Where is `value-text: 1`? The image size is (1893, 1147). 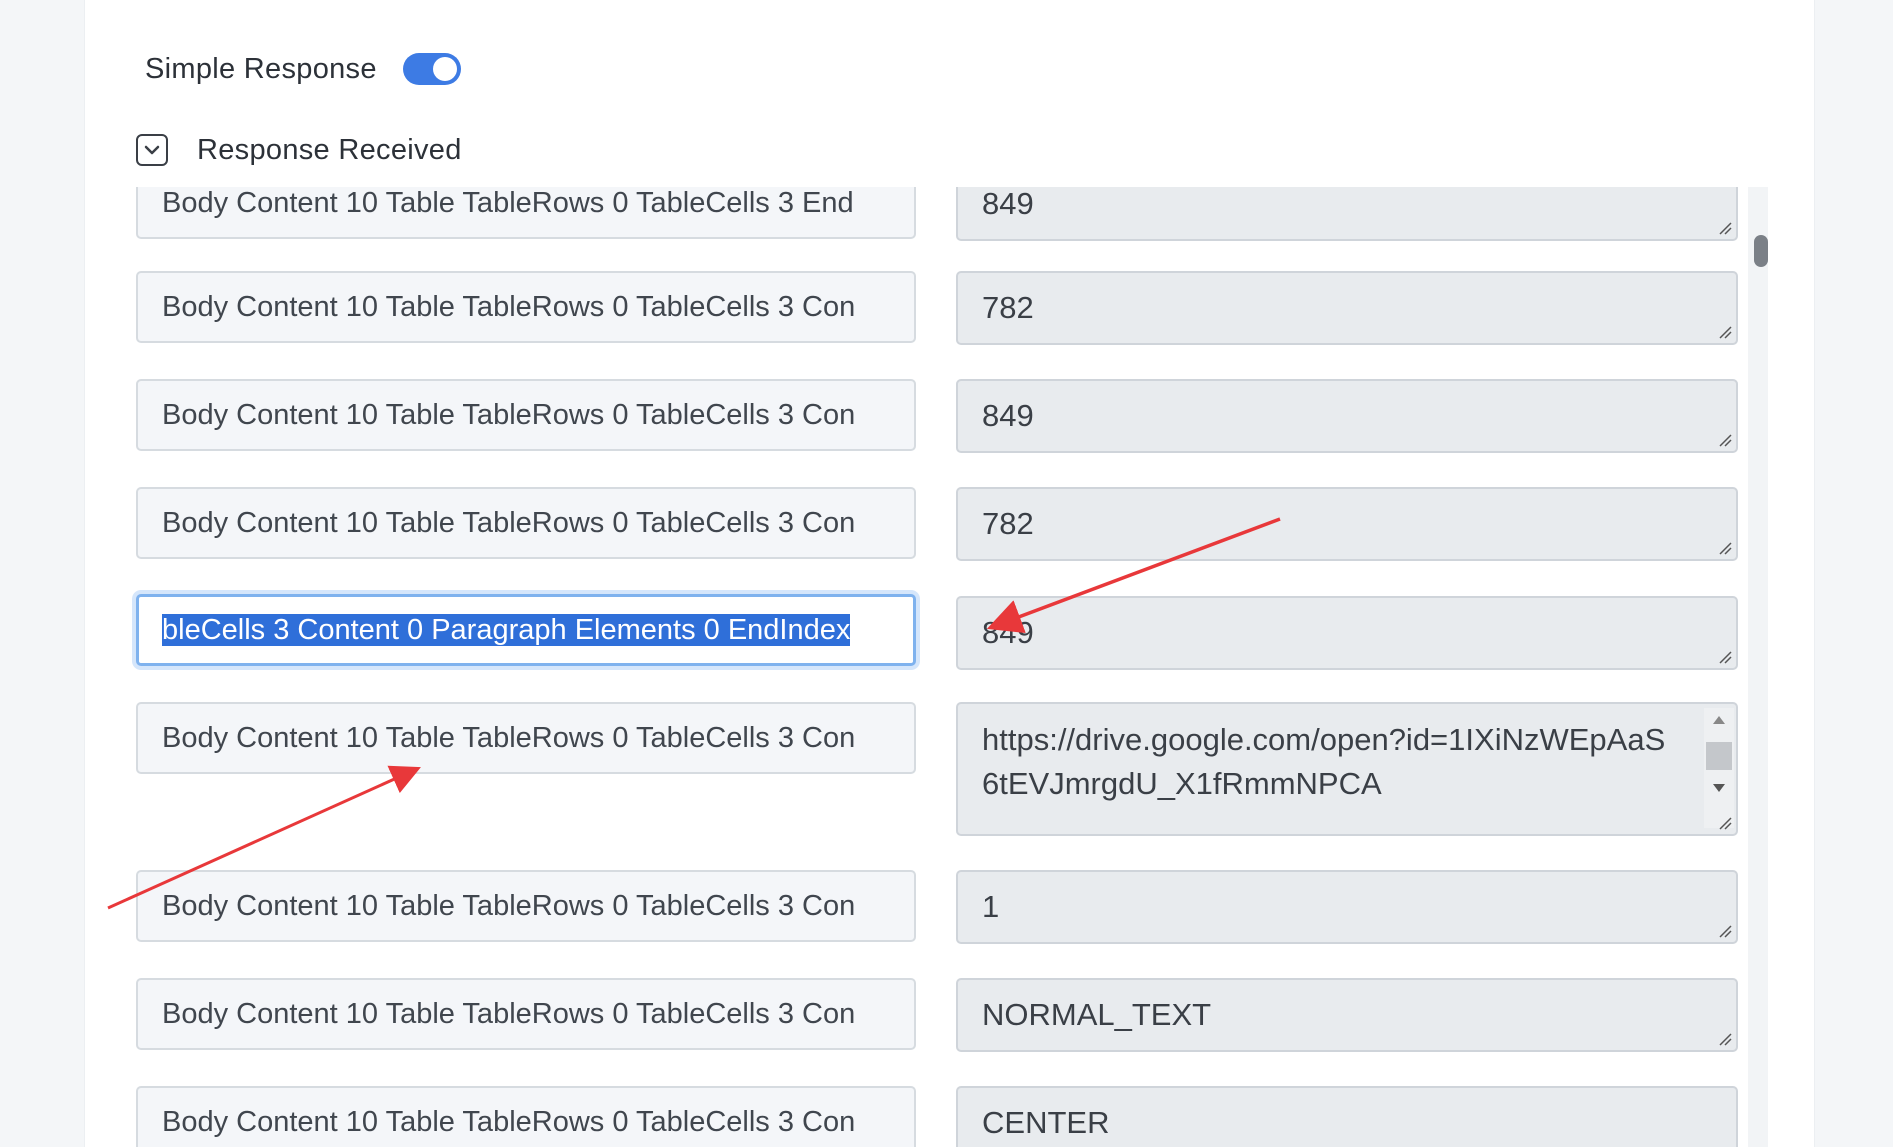 value-text: 1 is located at coordinates (991, 906).